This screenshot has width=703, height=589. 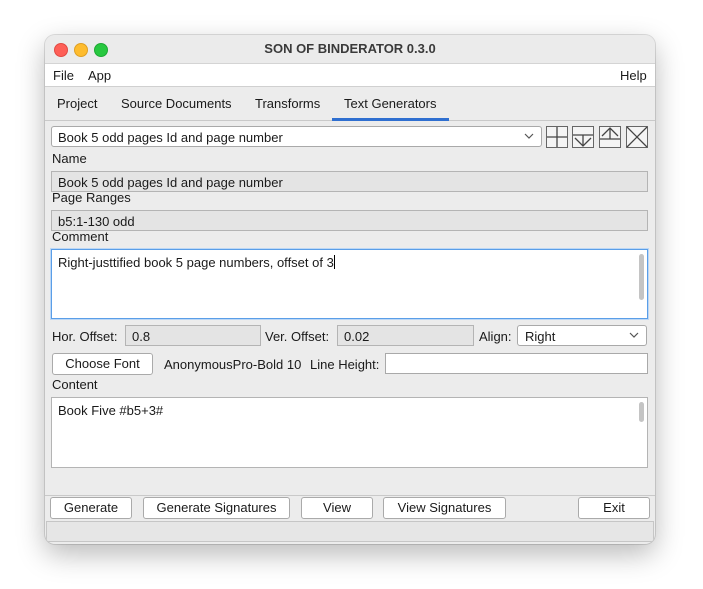 I want to click on align-label: Align:, so click(x=495, y=336).